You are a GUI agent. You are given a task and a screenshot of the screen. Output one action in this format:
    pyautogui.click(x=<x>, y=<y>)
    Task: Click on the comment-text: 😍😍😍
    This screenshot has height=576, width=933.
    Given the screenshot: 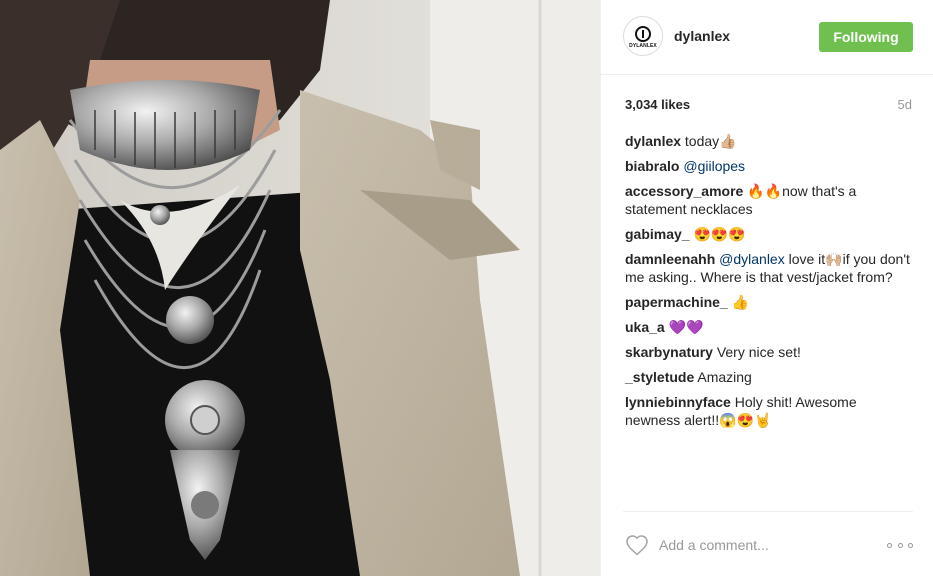 What is the action you would take?
    pyautogui.click(x=719, y=234)
    